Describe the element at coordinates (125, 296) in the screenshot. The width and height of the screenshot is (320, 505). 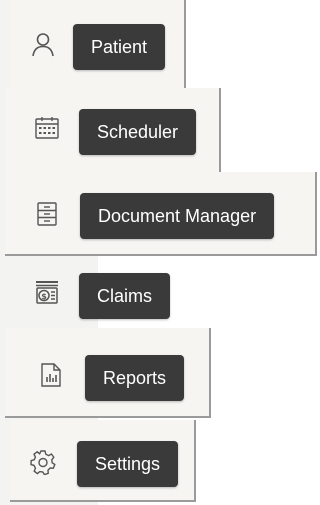
I see `tooltip-claims: Claims` at that location.